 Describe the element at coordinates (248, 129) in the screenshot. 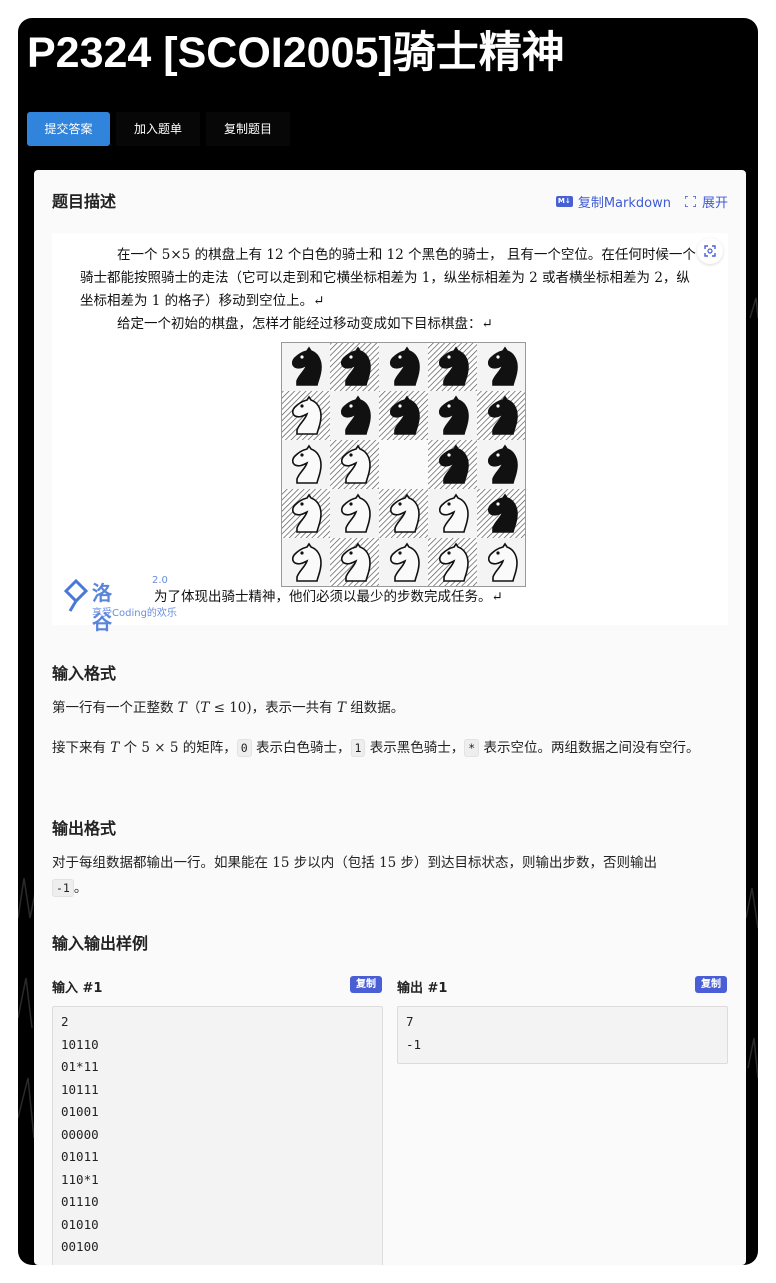

I see `copy-problem-button: 复制题目` at that location.